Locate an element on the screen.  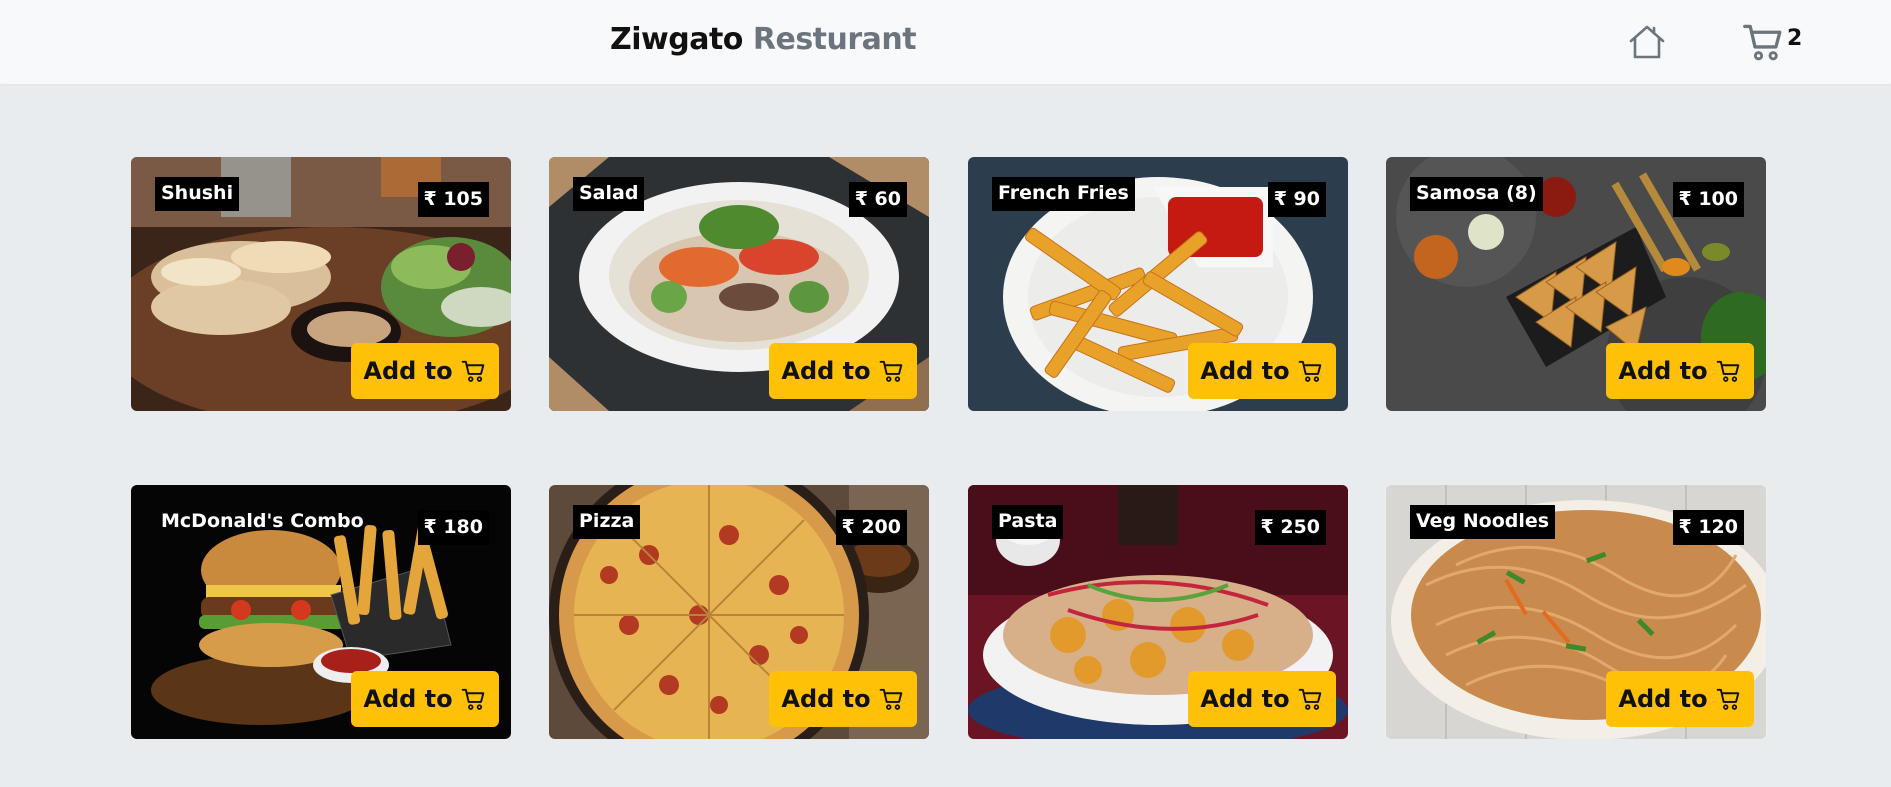
product-price: ₹ 180 is located at coordinates (453, 527).